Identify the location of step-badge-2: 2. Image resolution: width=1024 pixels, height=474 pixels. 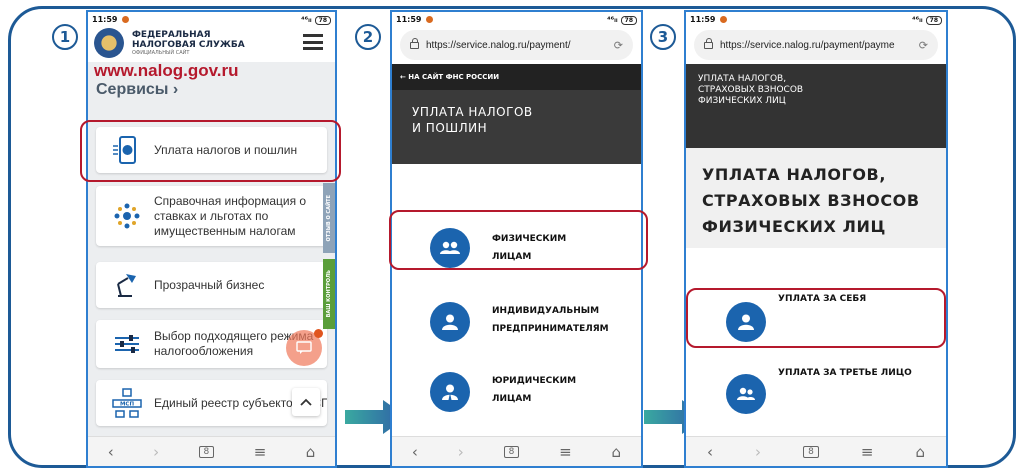
(368, 37).